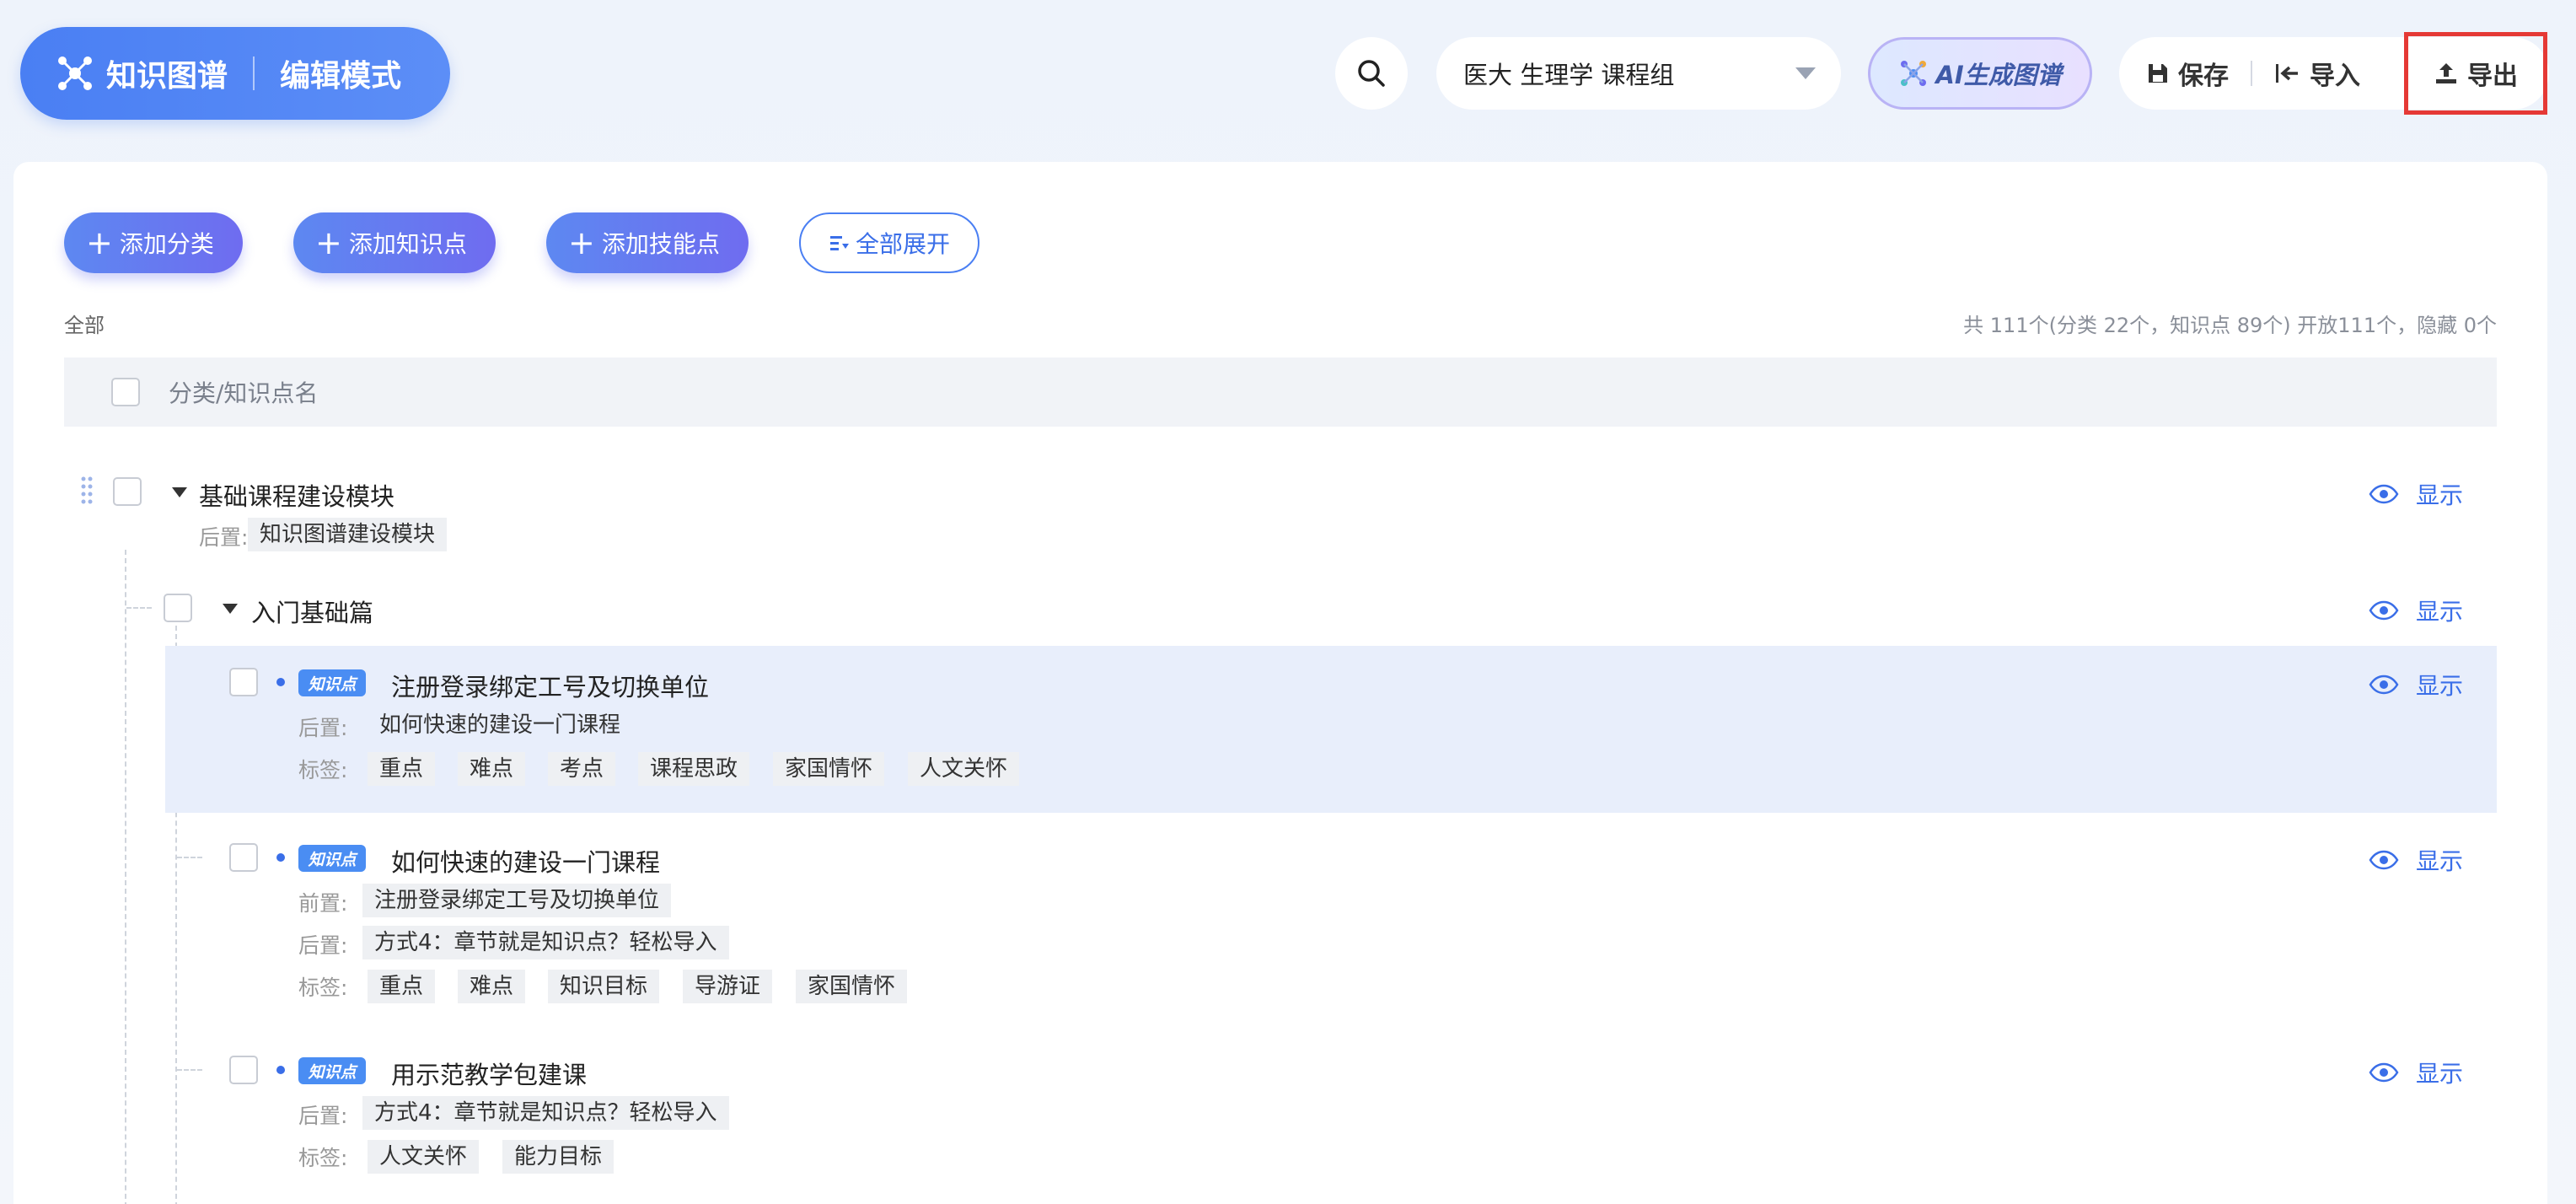  Describe the element at coordinates (902, 244) in the screenshot. I see `expand-all-label: 全部展开` at that location.